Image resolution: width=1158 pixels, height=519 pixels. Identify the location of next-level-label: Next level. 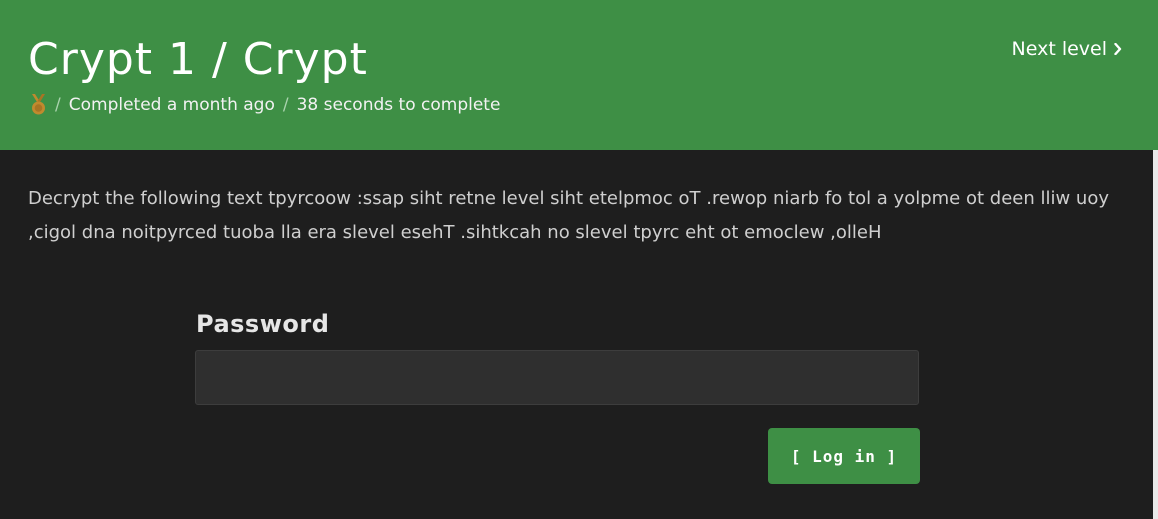
(1059, 49).